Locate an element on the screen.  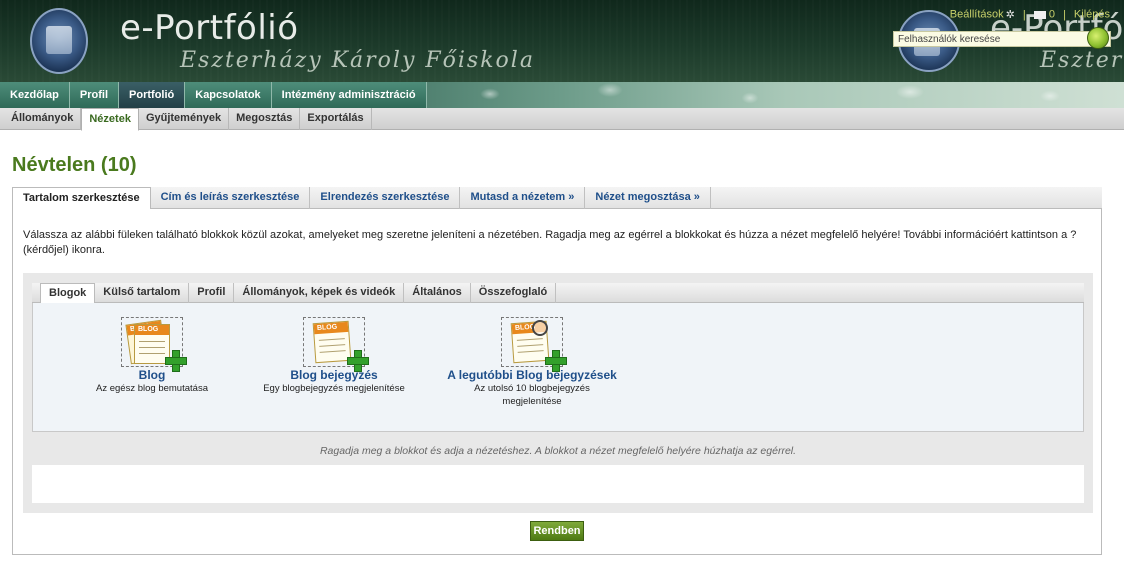
college-seal-logo is located at coordinates (59, 41).